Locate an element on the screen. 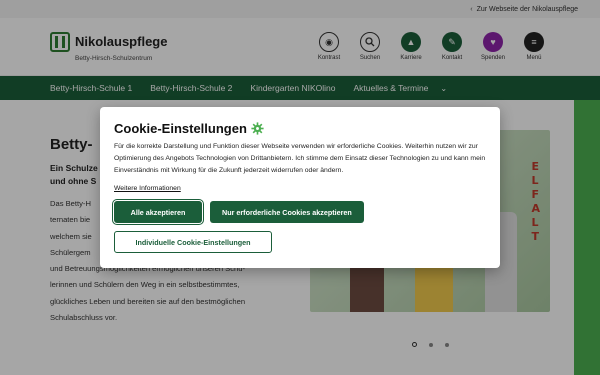  accept-all-button: Alle akzeptieren is located at coordinates (158, 212).